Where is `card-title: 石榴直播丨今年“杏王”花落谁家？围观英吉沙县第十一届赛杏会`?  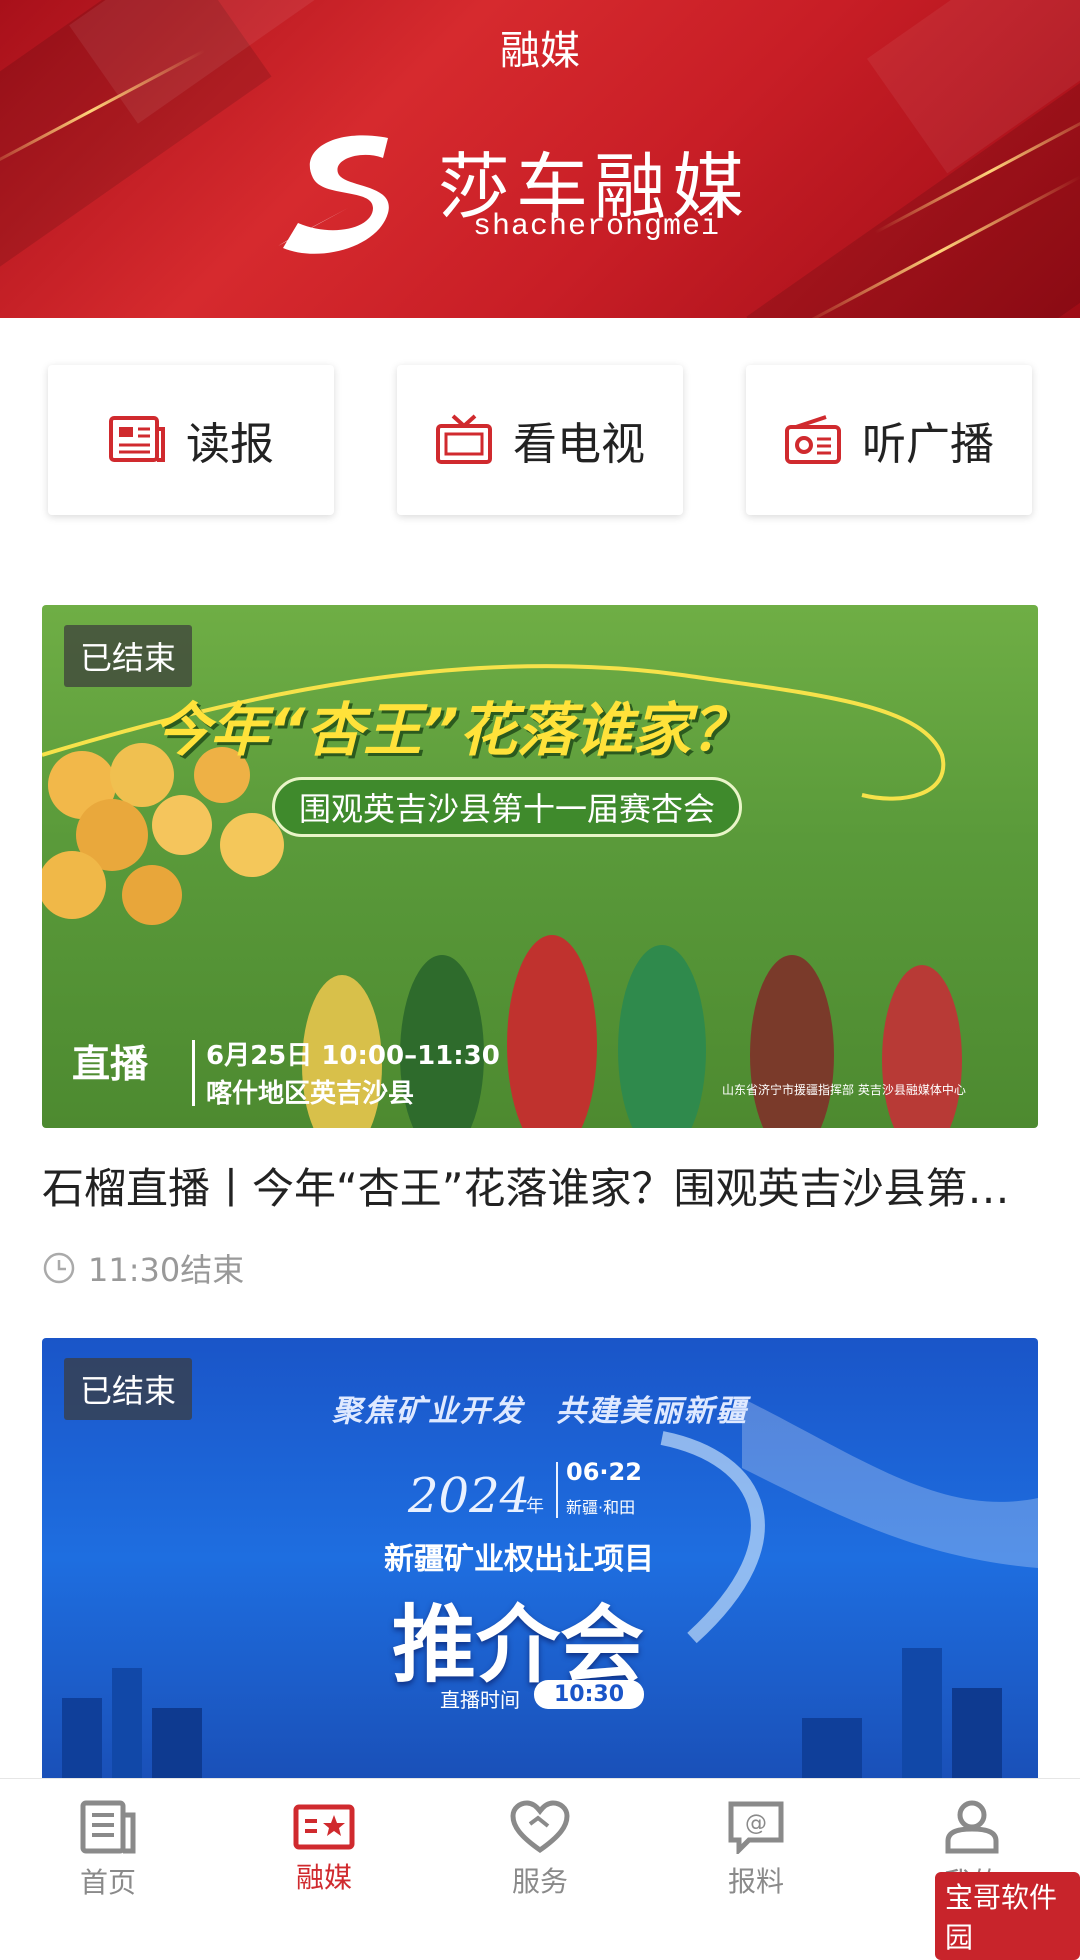
card-title: 石榴直播丨今年“杏王”花落谁家？围观英吉沙县第十一届赛杏会 is located at coordinates (542, 1185).